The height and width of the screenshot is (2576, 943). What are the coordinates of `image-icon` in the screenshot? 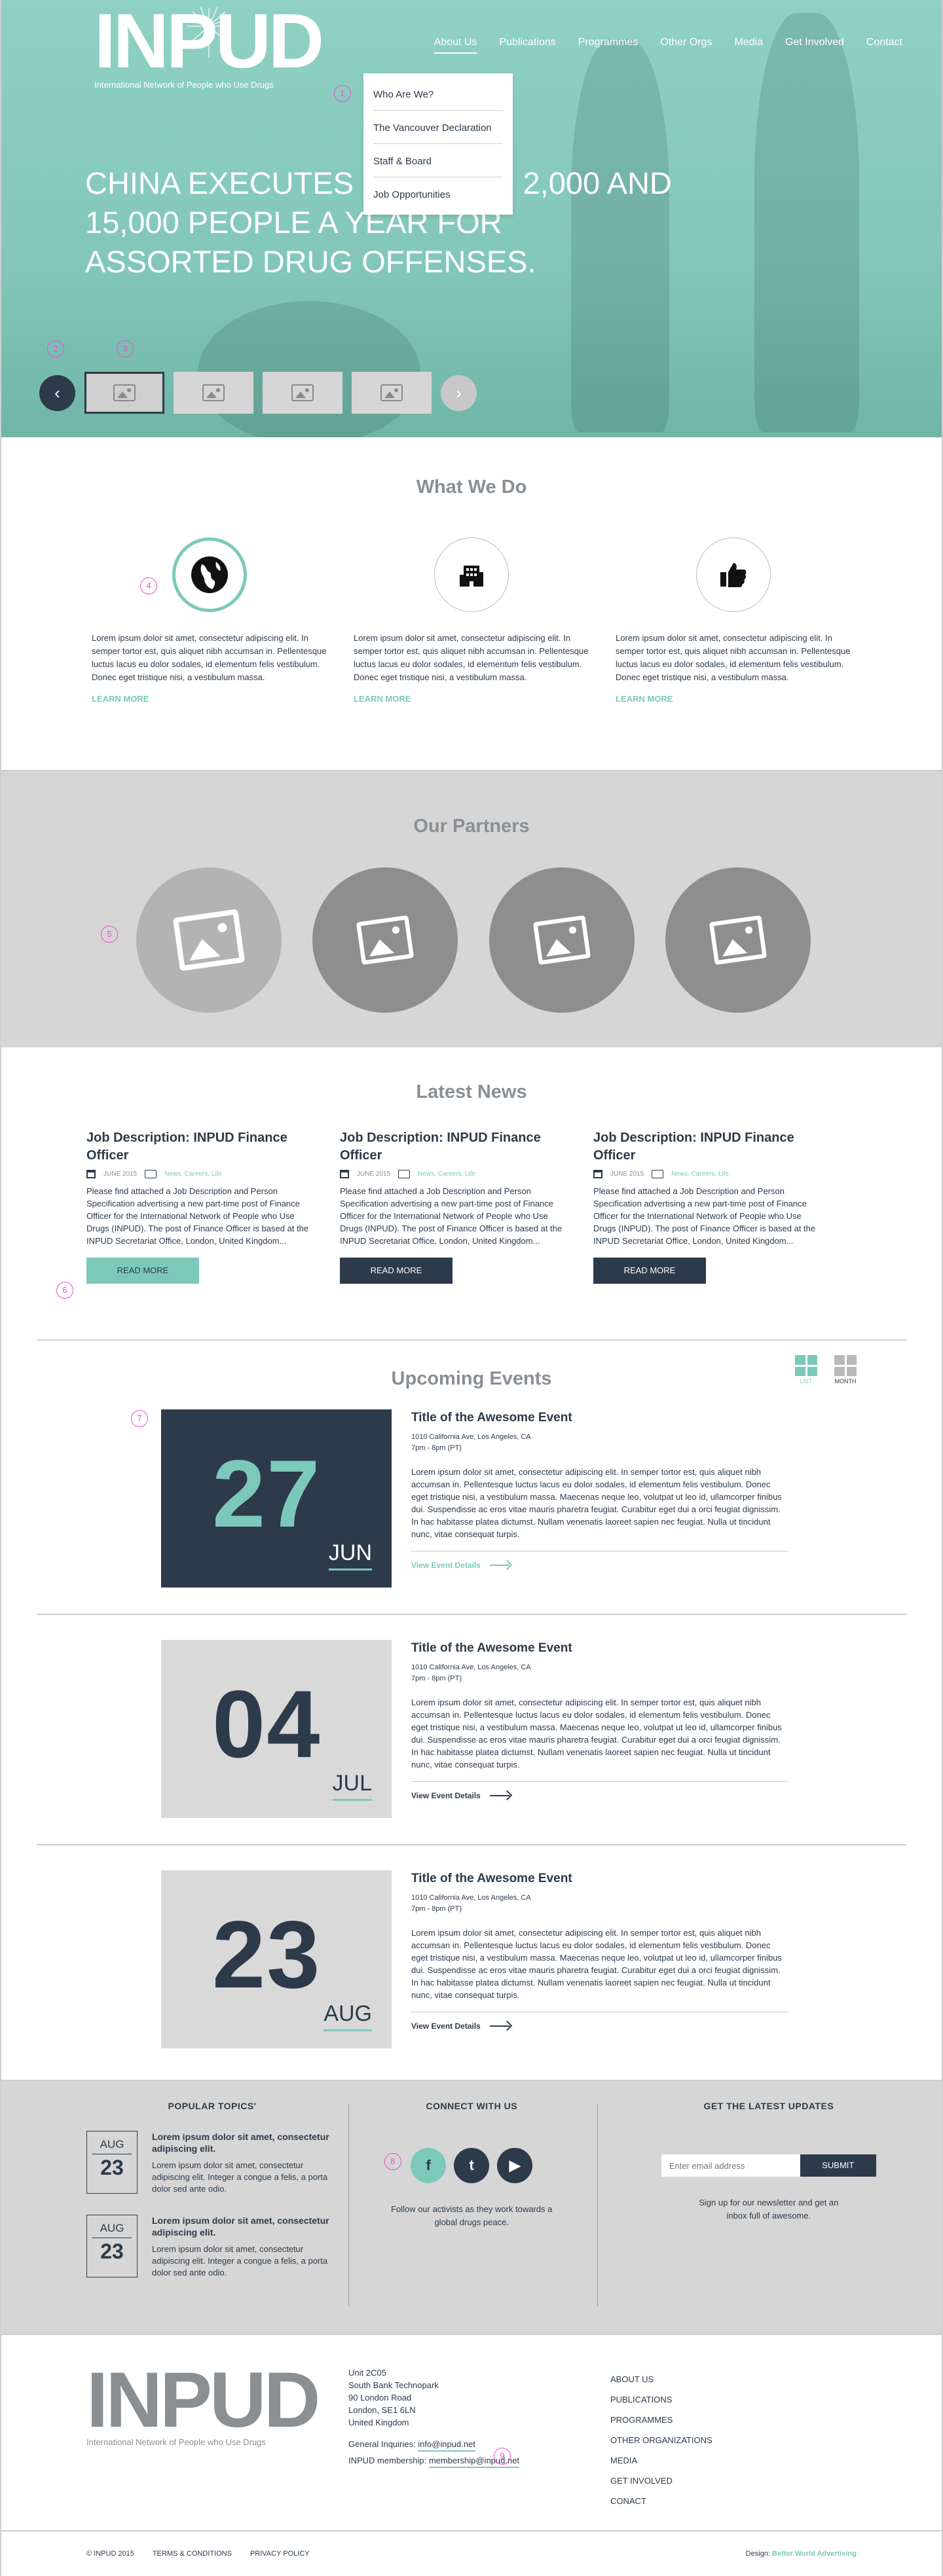 It's located at (561, 940).